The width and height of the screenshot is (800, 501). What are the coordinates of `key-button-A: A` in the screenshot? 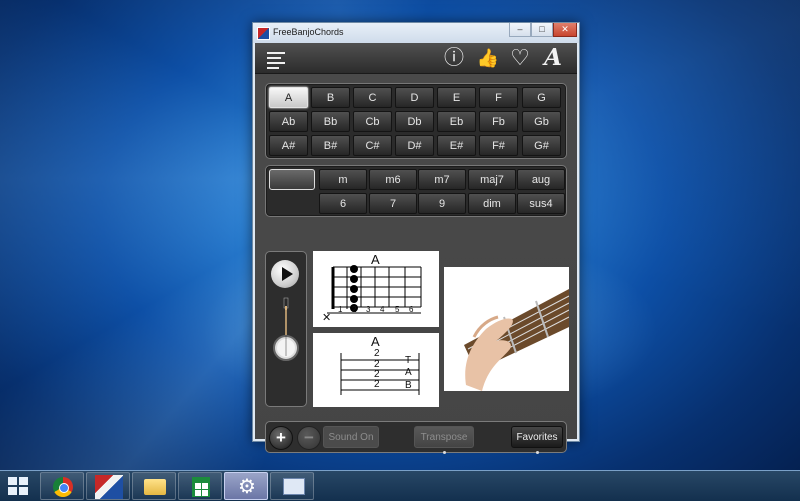 It's located at (288, 97).